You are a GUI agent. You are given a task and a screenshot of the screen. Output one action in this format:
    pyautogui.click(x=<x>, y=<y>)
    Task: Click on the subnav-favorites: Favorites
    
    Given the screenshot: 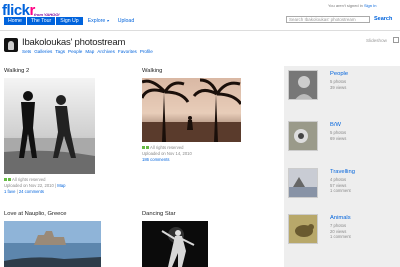 What is the action you would take?
    pyautogui.click(x=127, y=51)
    